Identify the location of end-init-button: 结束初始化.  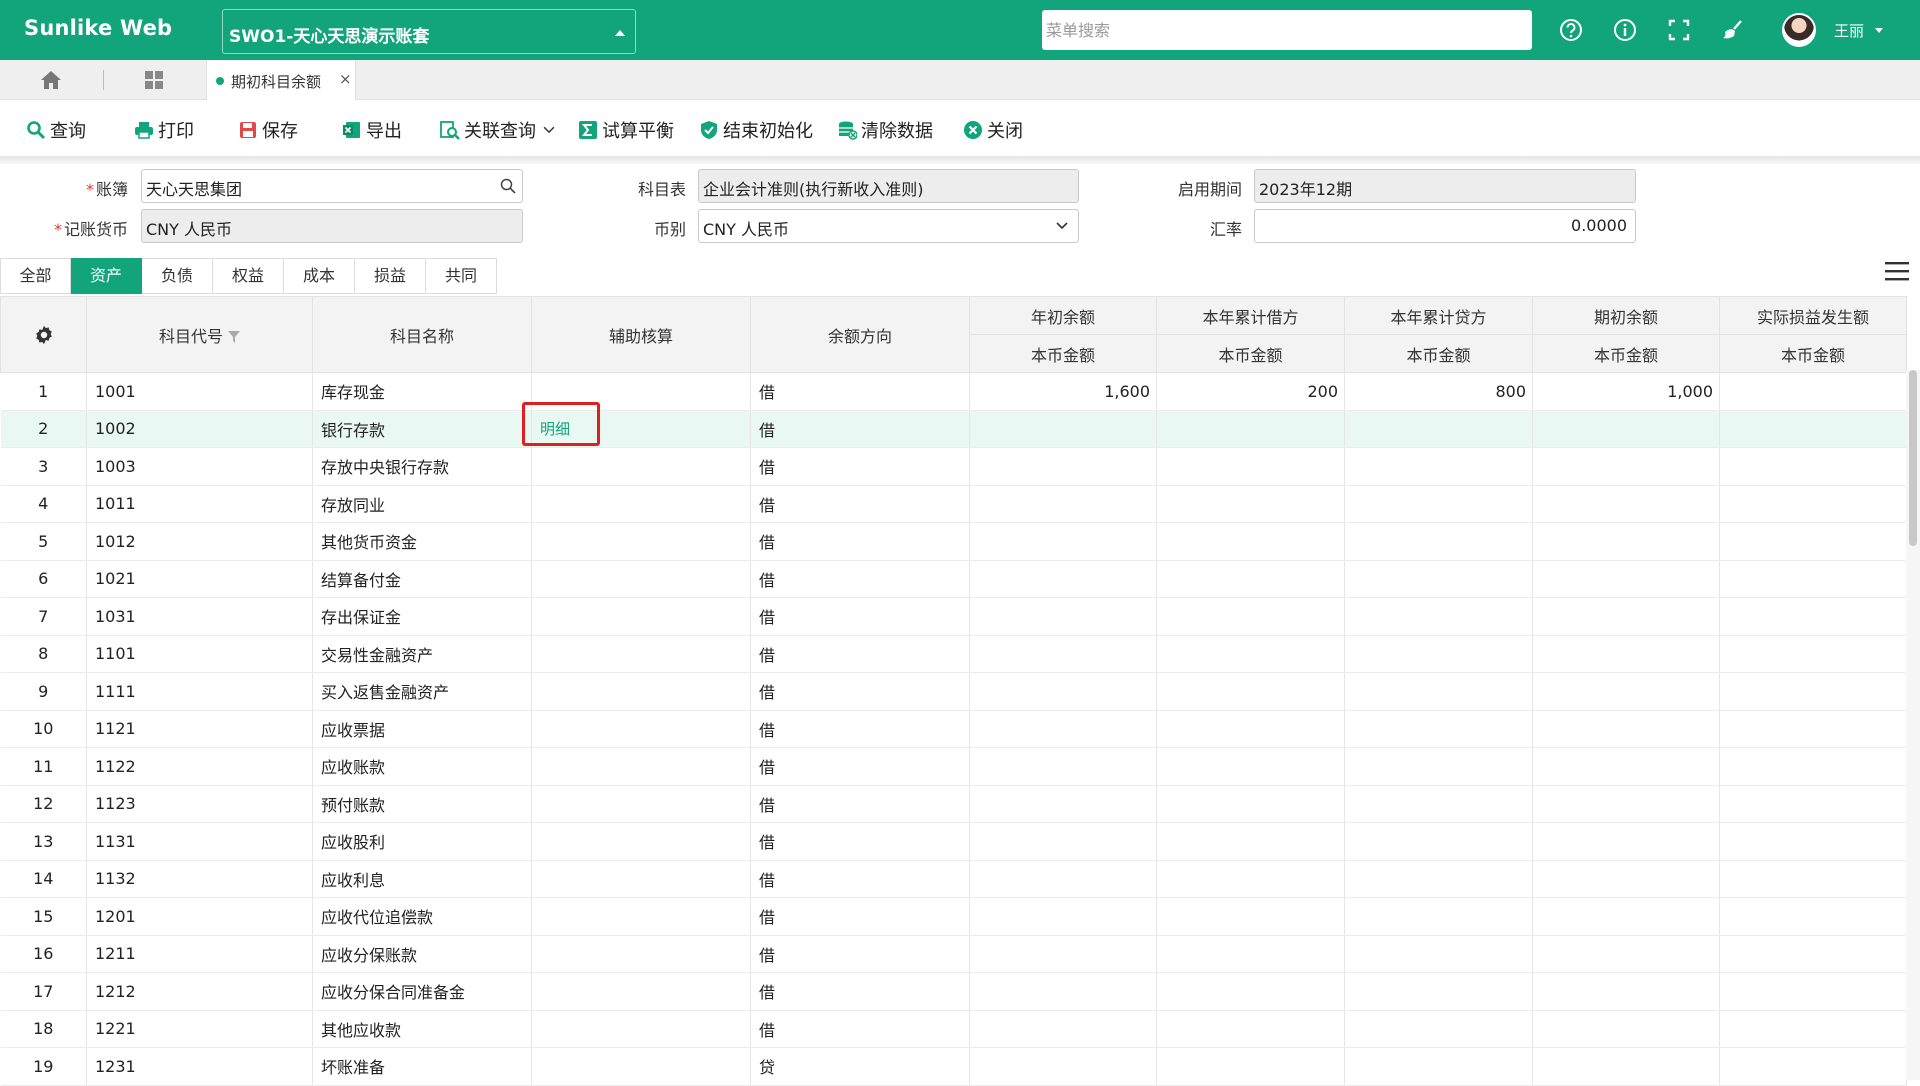
(756, 130).